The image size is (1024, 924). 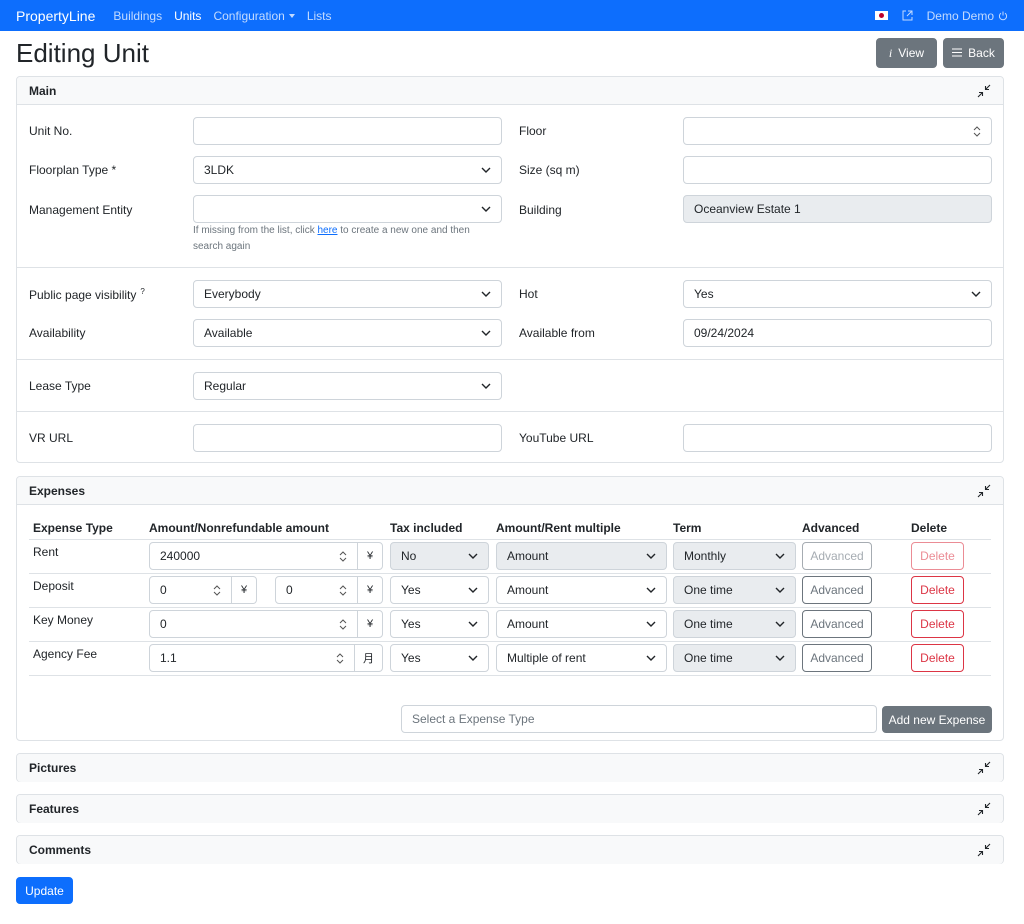 What do you see at coordinates (87, 294) in the screenshot?
I see `visibility-label: Public page visibility?` at bounding box center [87, 294].